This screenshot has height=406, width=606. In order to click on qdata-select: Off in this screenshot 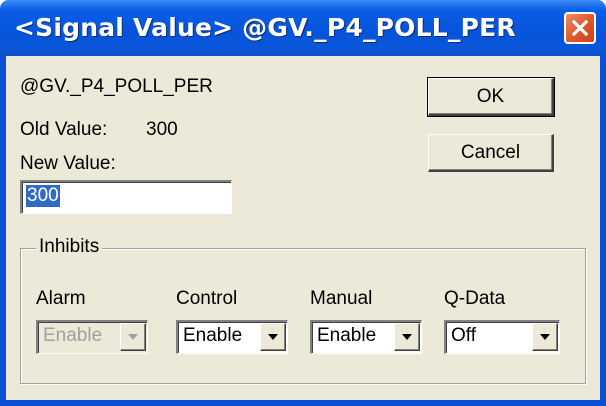, I will do `click(502, 337)`.